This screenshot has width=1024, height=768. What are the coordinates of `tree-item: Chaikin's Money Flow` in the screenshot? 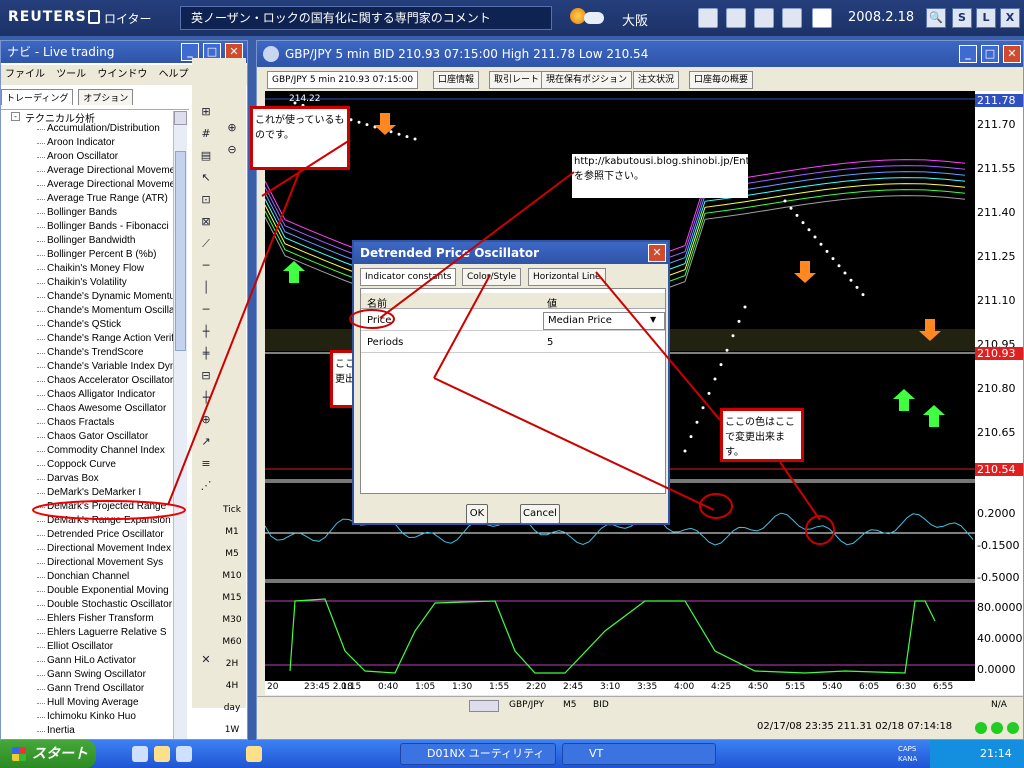 It's located at (115, 269).